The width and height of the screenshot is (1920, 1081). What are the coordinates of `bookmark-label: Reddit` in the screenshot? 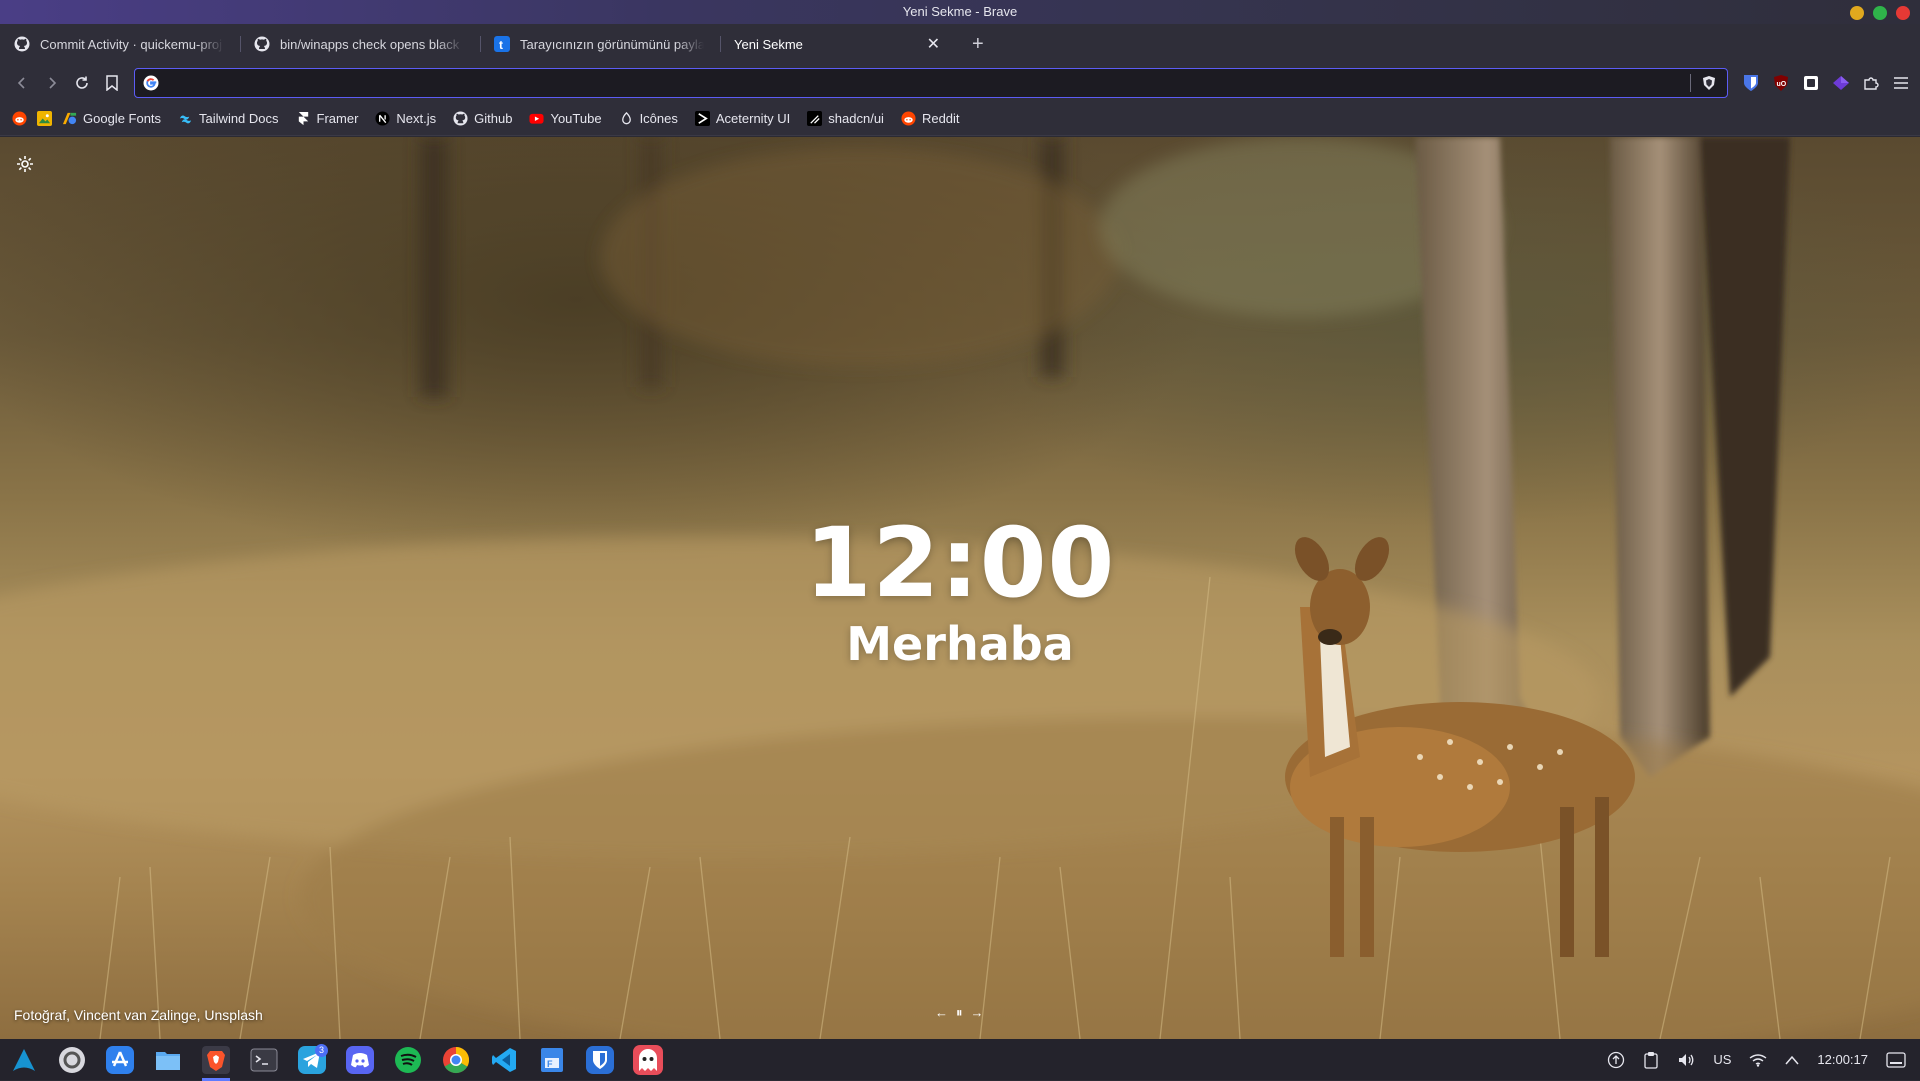 It's located at (940, 118).